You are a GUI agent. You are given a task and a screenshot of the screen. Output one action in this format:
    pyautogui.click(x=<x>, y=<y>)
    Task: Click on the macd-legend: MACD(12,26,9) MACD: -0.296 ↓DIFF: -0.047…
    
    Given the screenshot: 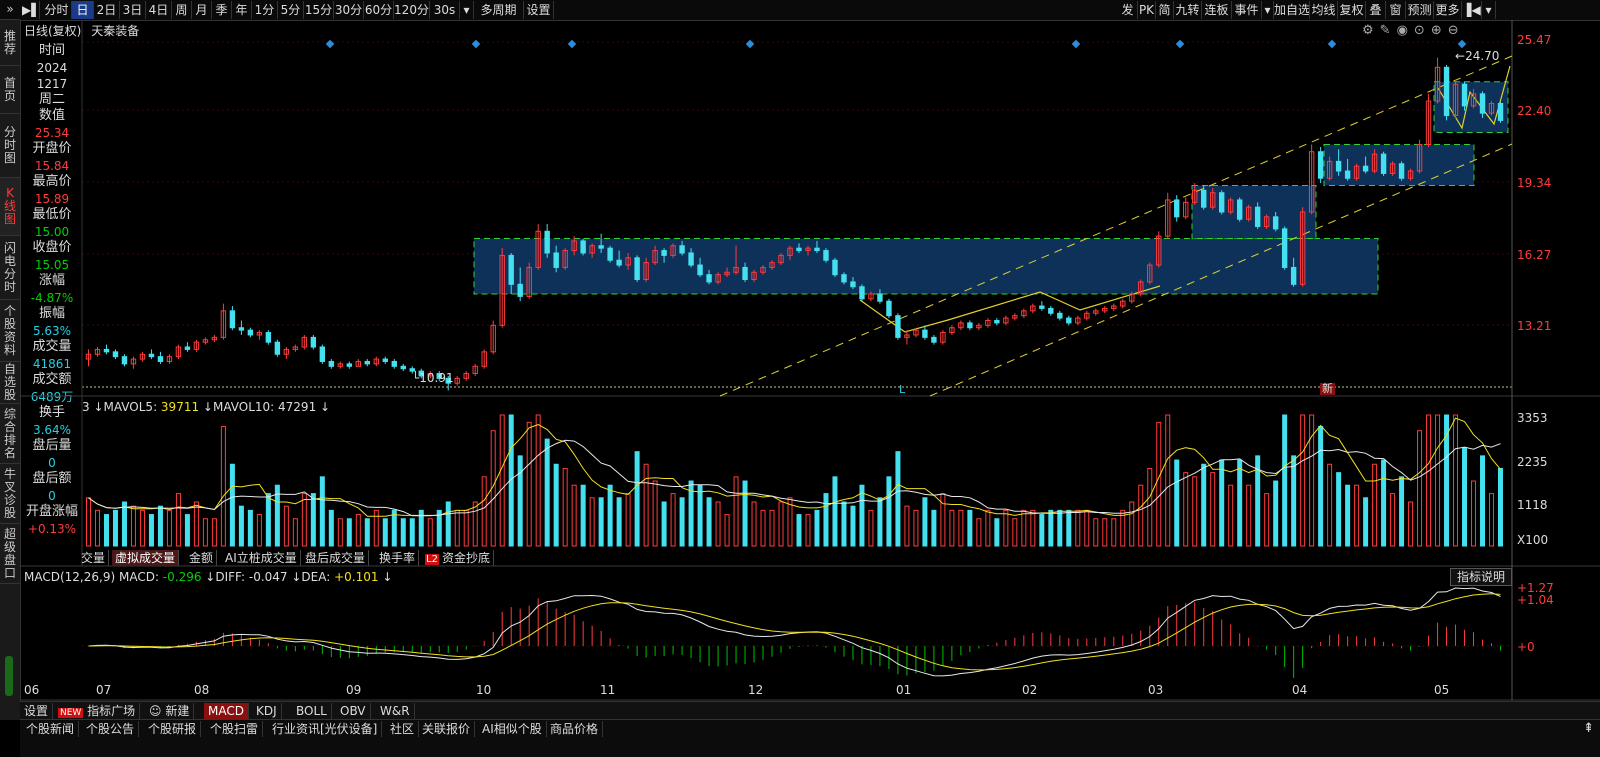 What is the action you would take?
    pyautogui.click(x=208, y=577)
    